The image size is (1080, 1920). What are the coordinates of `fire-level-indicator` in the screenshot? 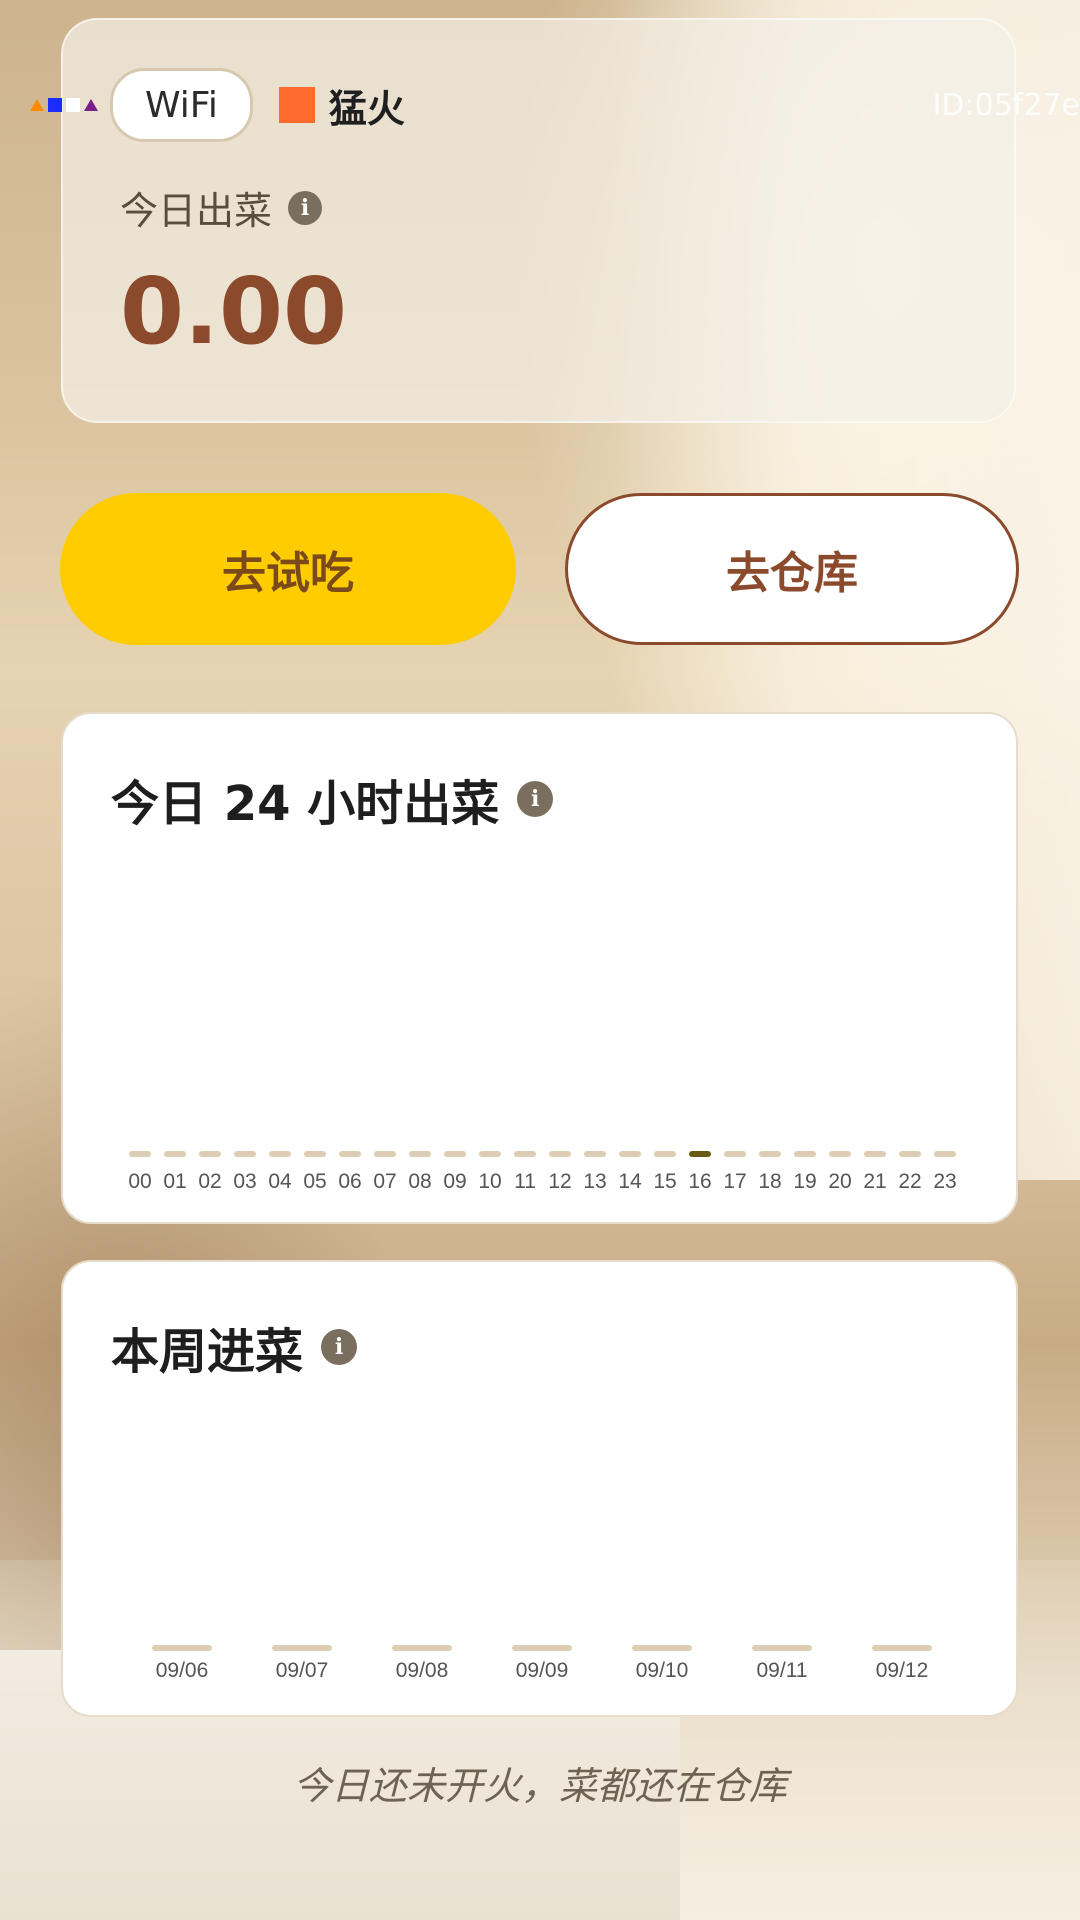 It's located at (296, 105).